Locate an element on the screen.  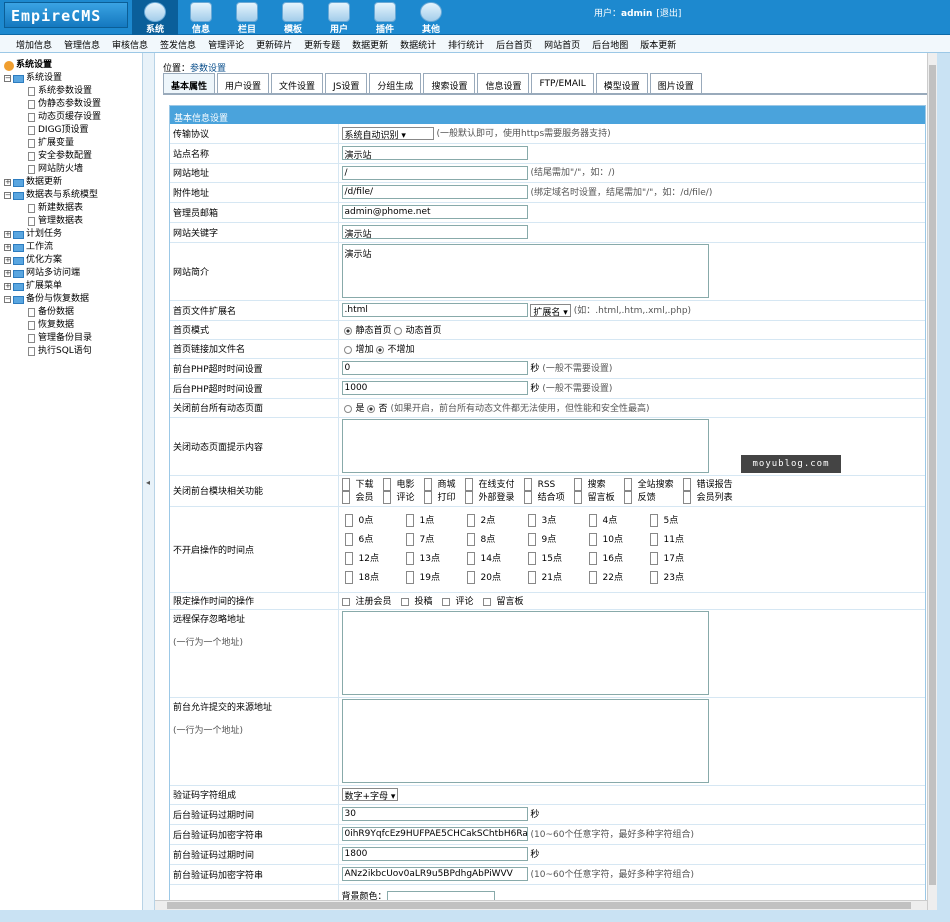
checkbox-option: 23点 is located at coordinates (680, 577).